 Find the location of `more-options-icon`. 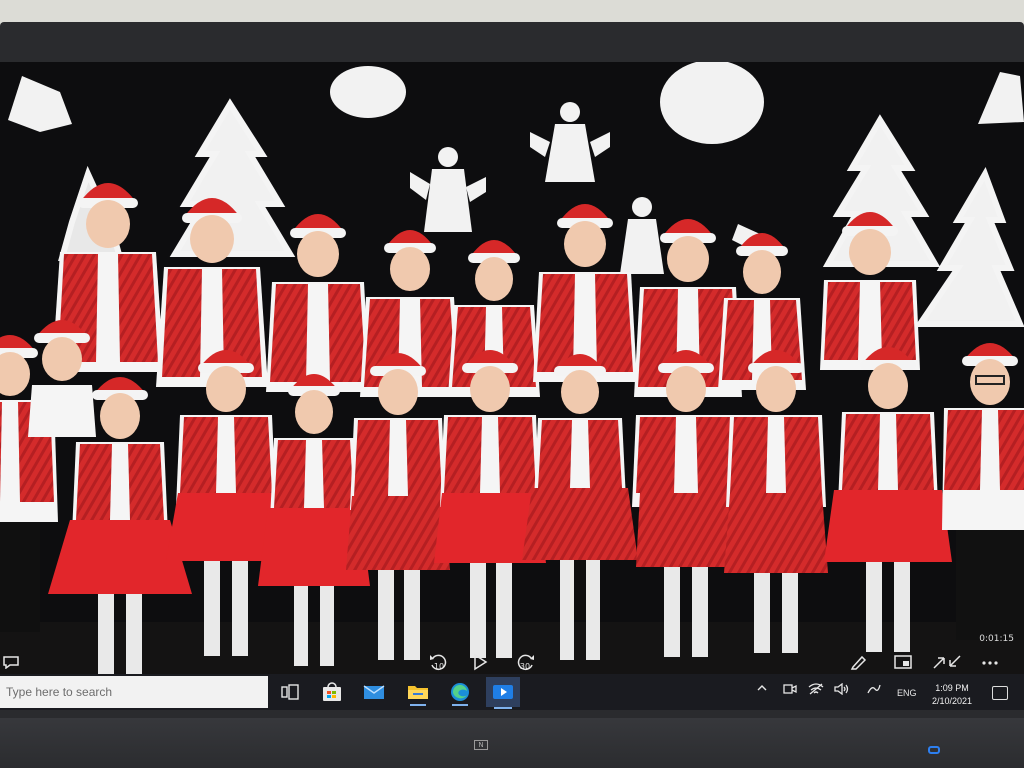

more-options-icon is located at coordinates (990, 663).